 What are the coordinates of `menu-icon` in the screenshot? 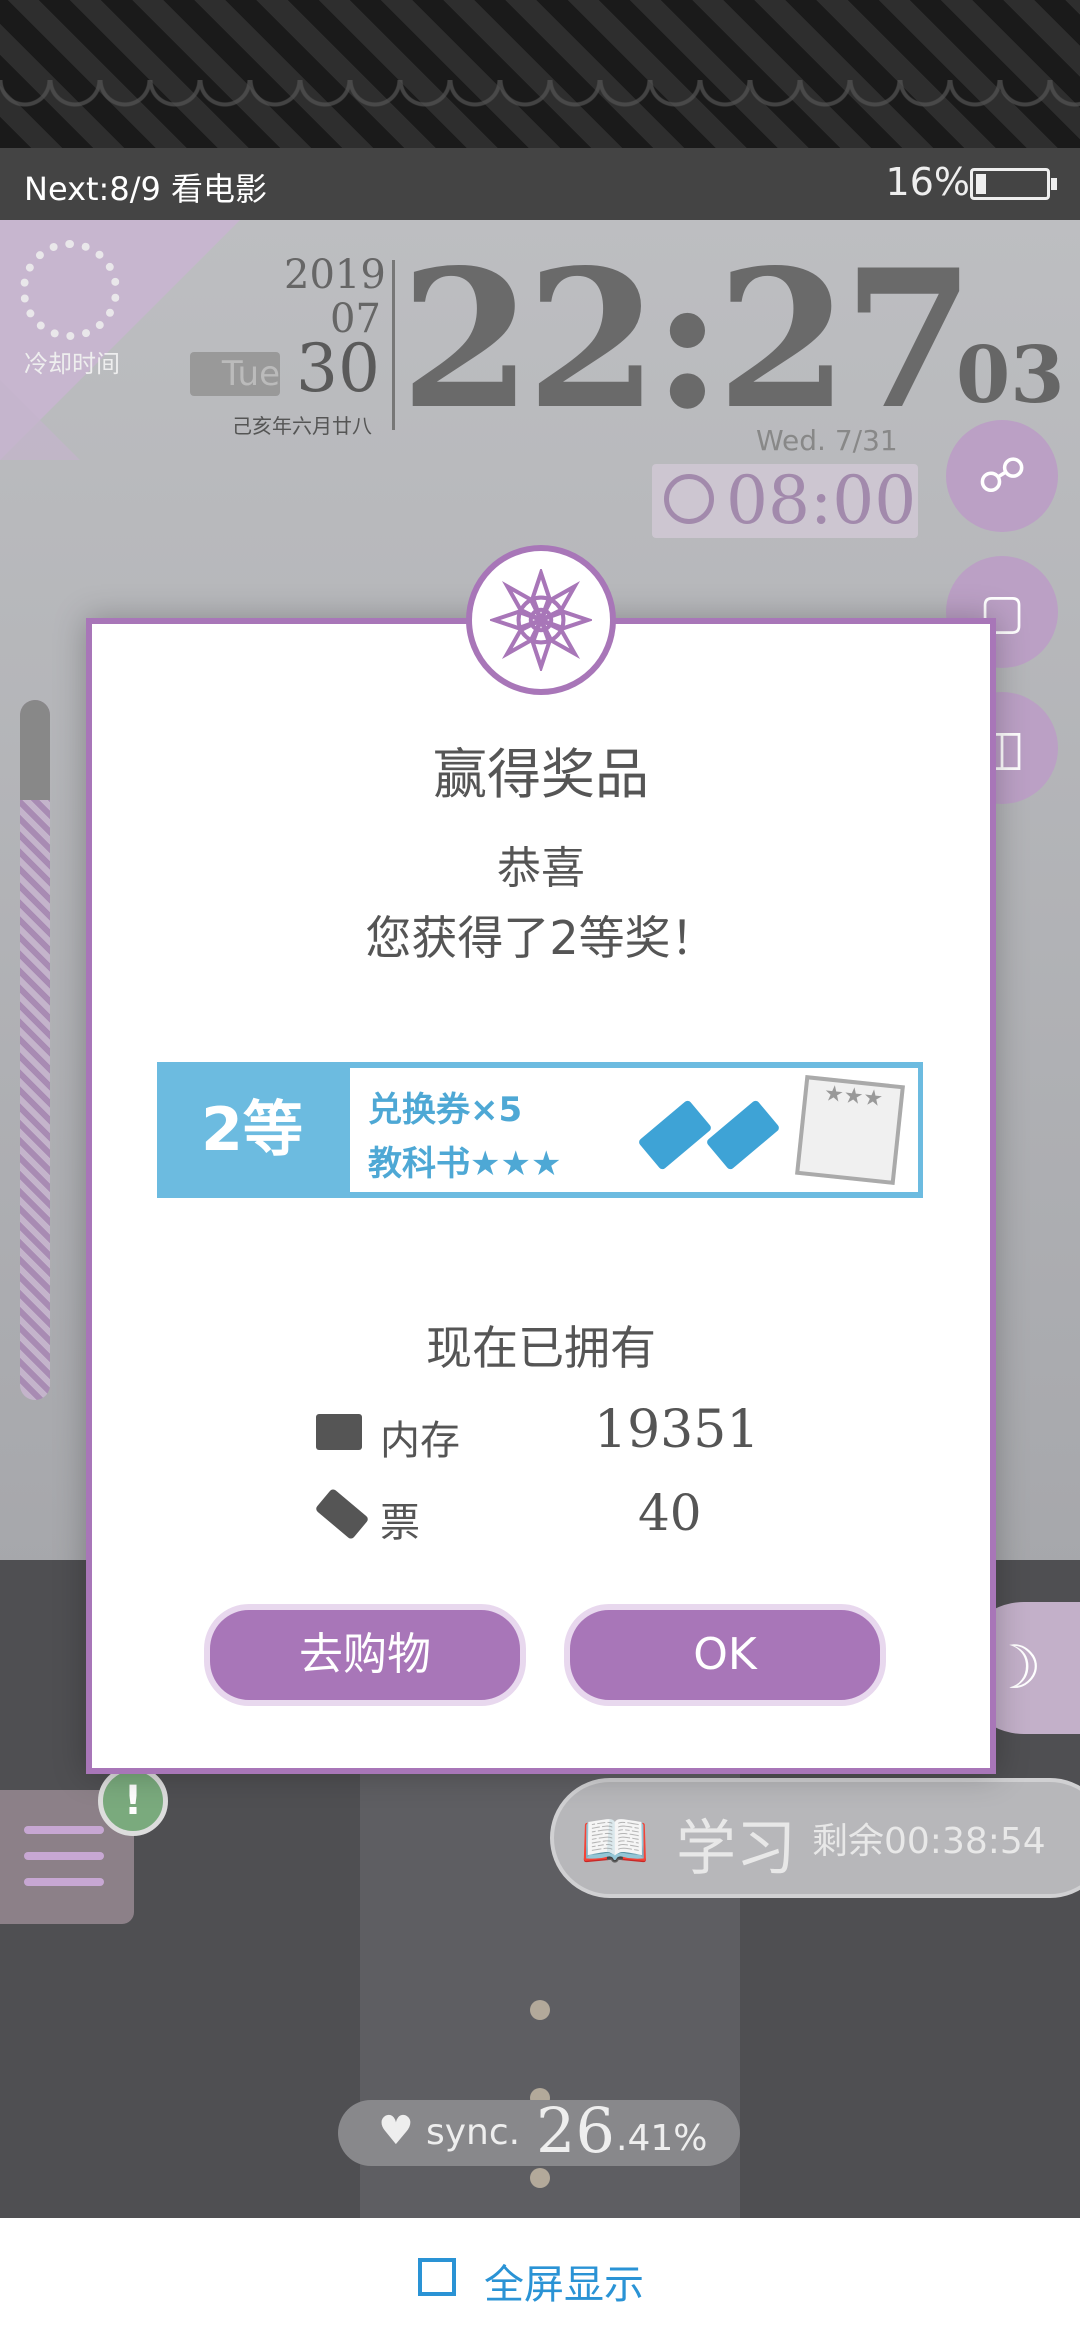 It's located at (64, 1830).